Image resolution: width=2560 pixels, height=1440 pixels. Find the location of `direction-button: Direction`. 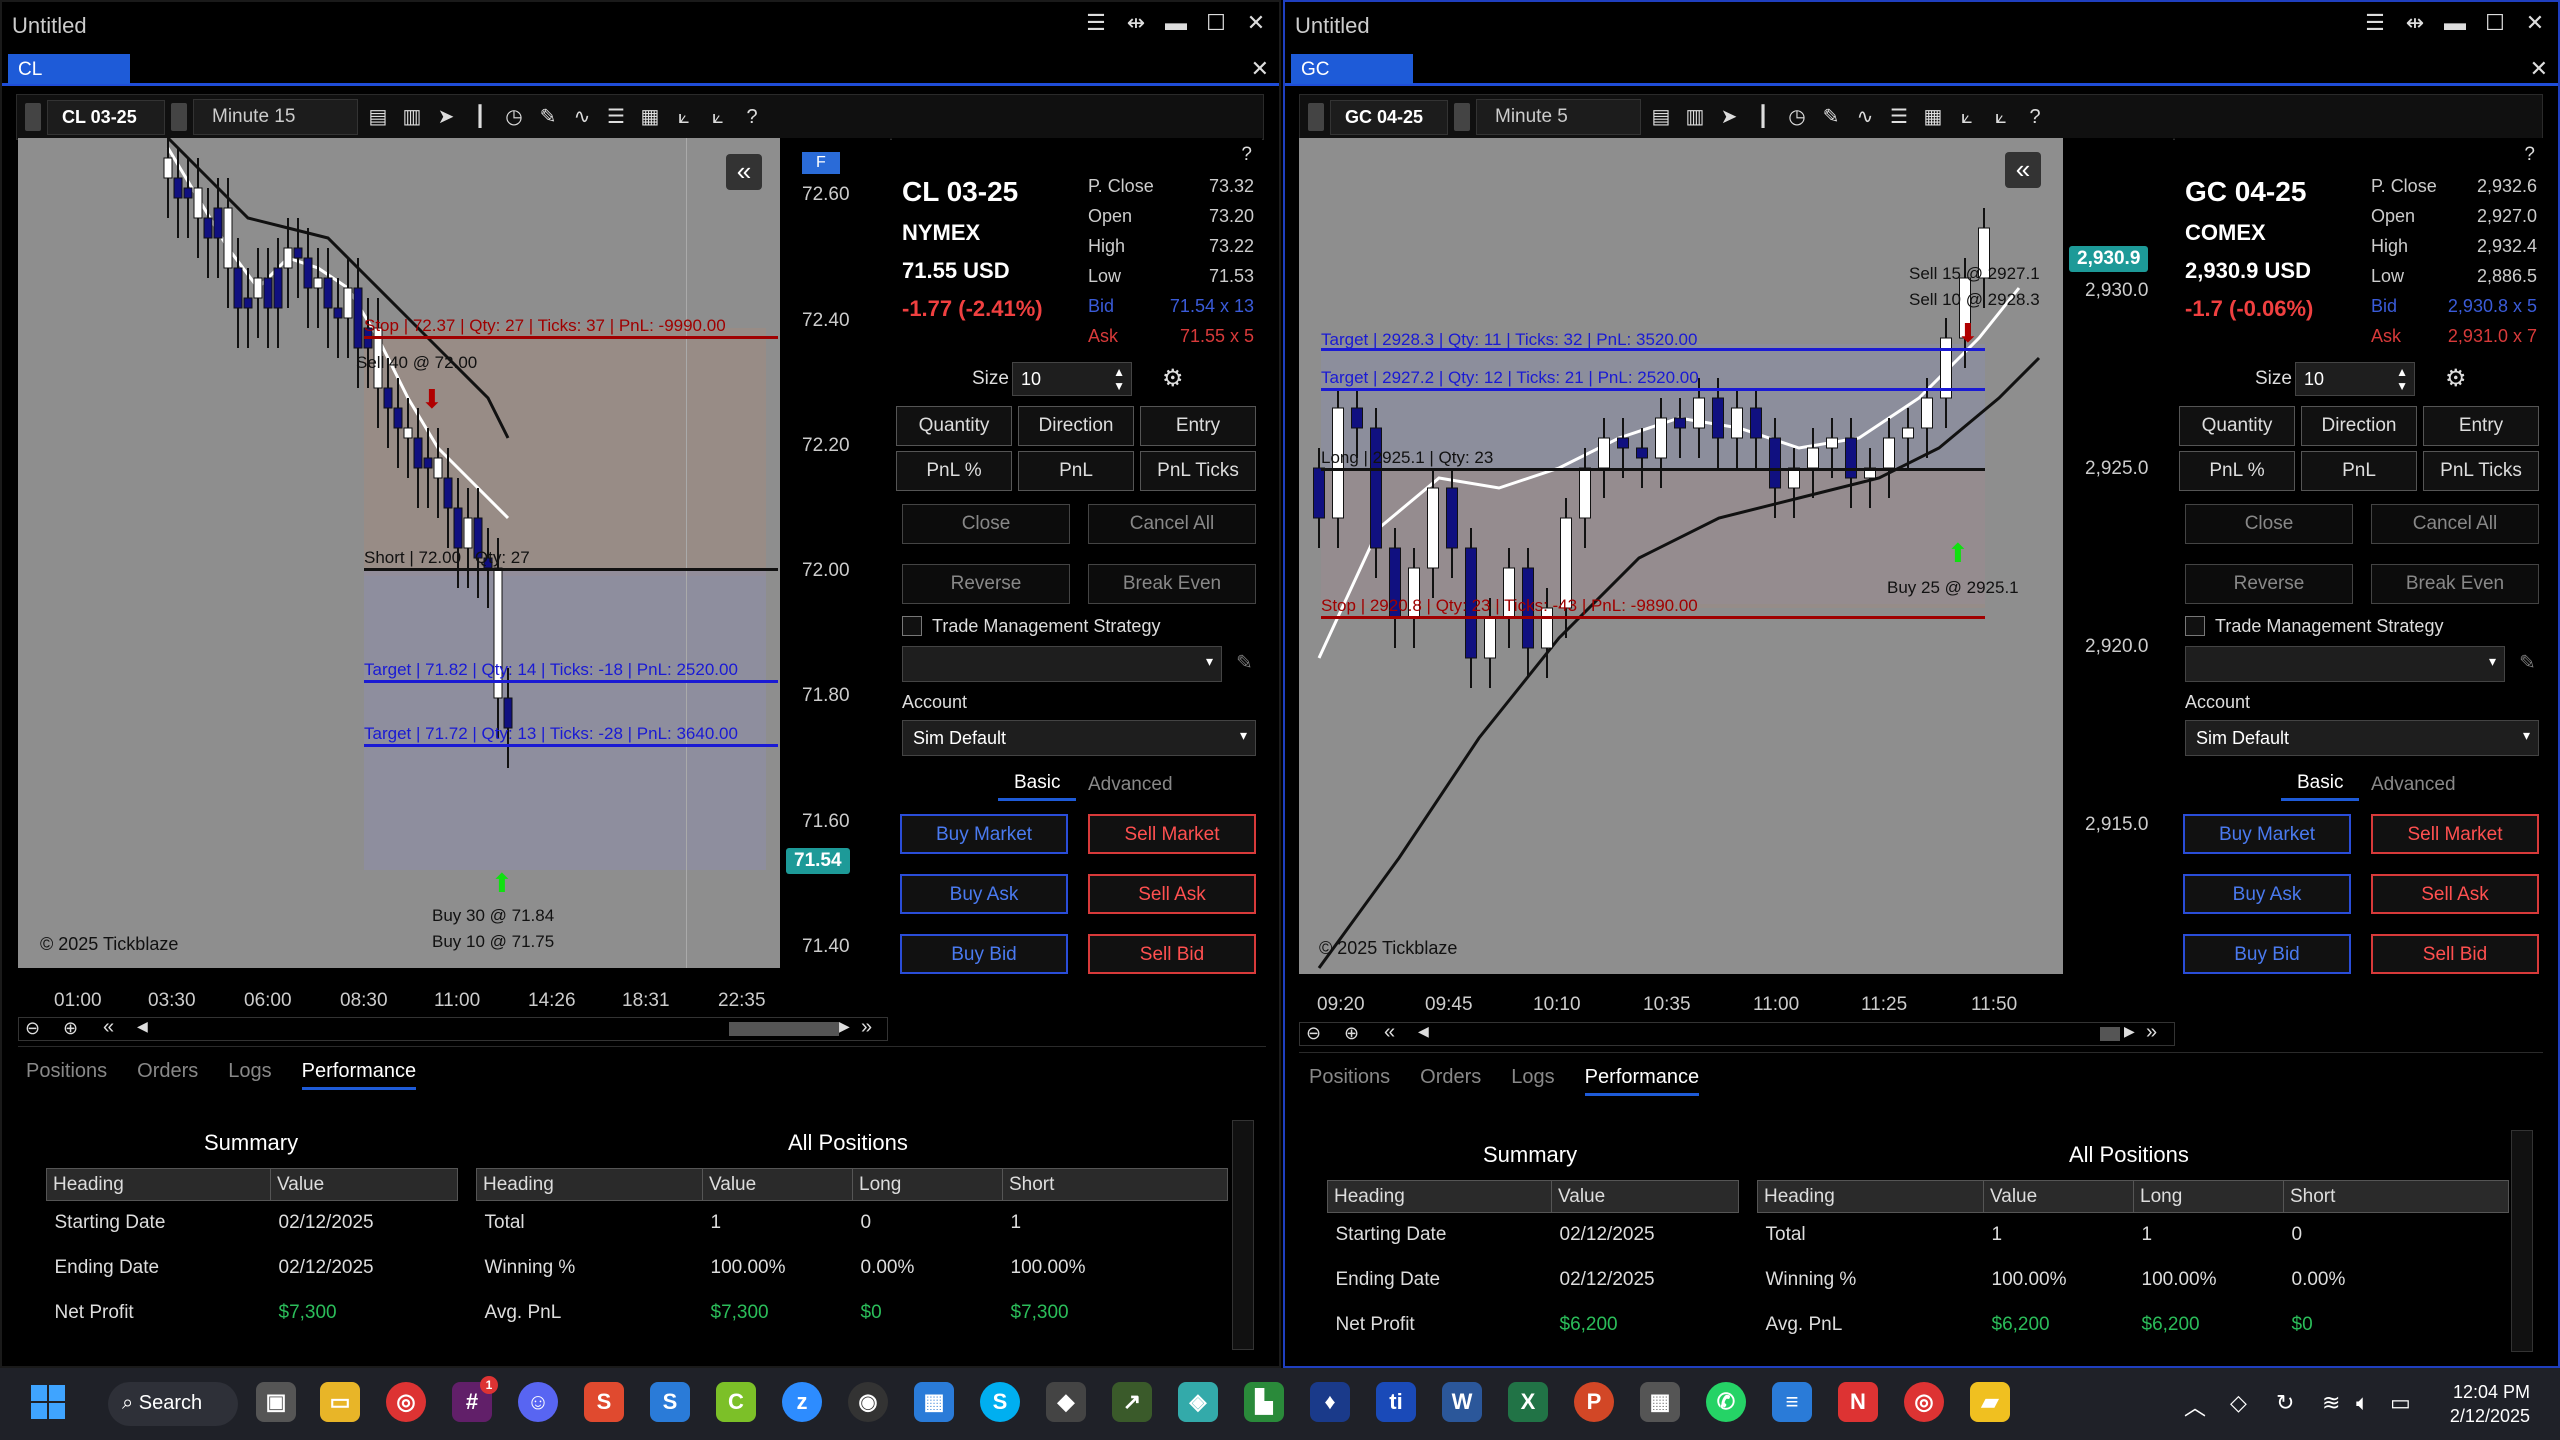

direction-button: Direction is located at coordinates (2359, 426).